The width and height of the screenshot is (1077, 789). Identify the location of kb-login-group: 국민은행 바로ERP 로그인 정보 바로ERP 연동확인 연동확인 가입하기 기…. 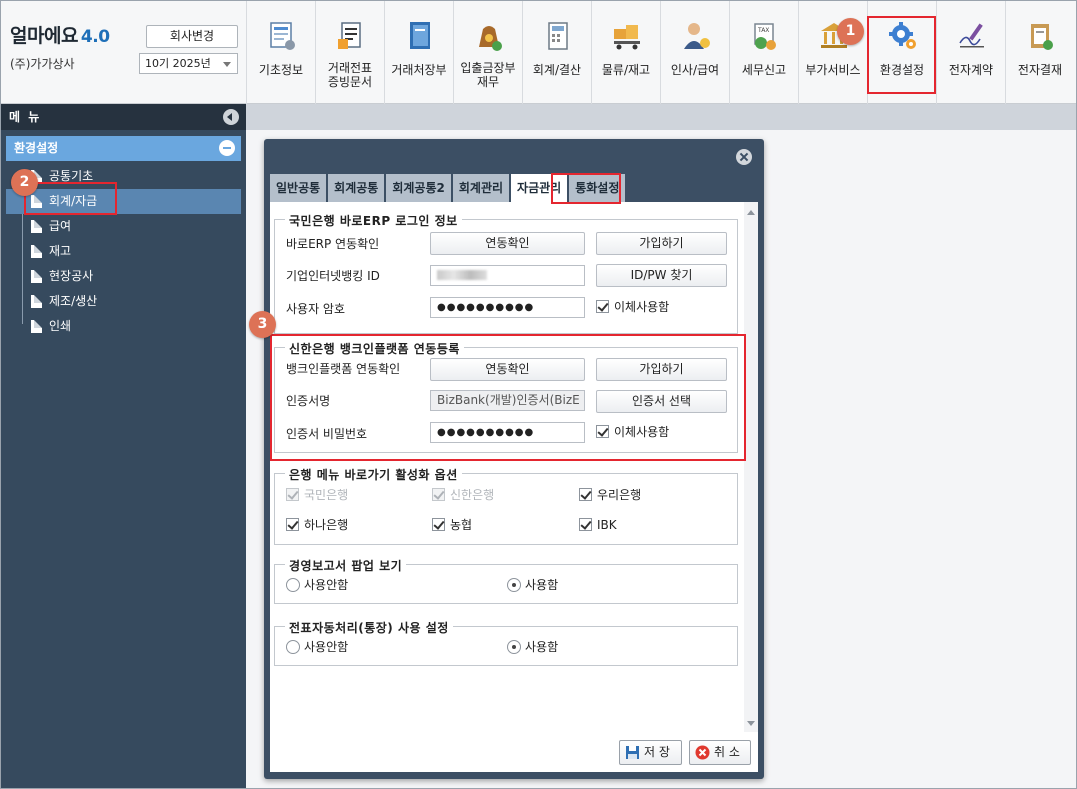
(506, 273).